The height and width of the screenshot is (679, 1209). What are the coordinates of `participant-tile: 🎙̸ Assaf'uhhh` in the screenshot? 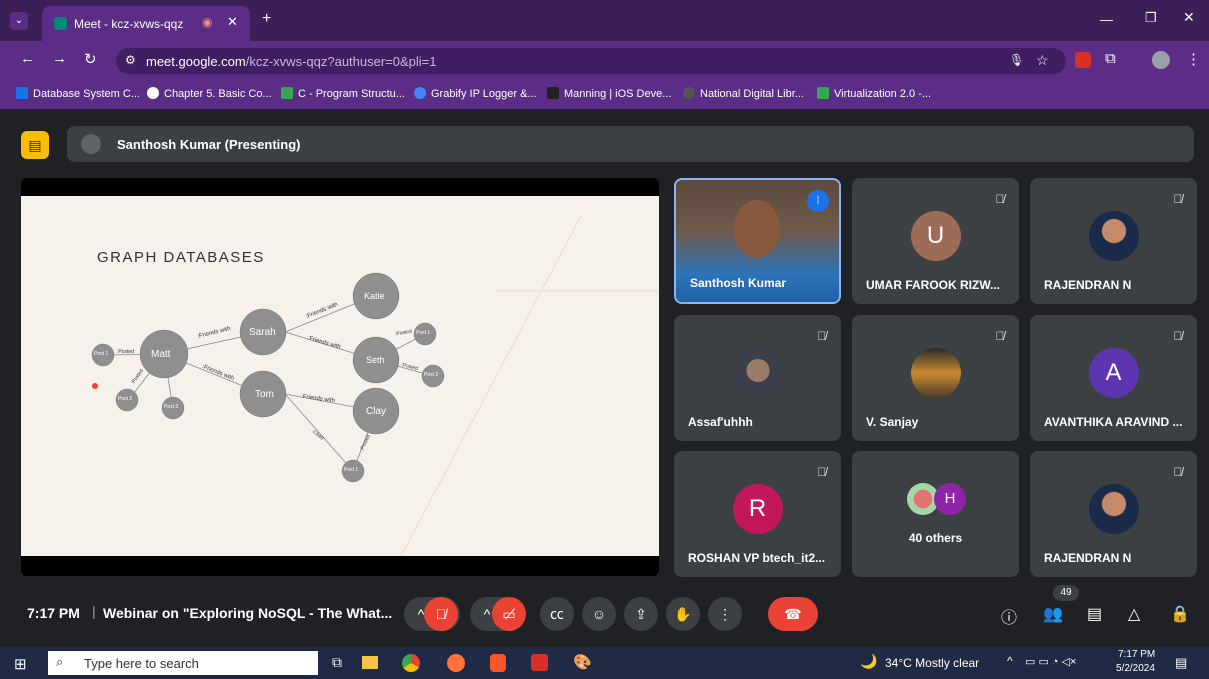 It's located at (757, 378).